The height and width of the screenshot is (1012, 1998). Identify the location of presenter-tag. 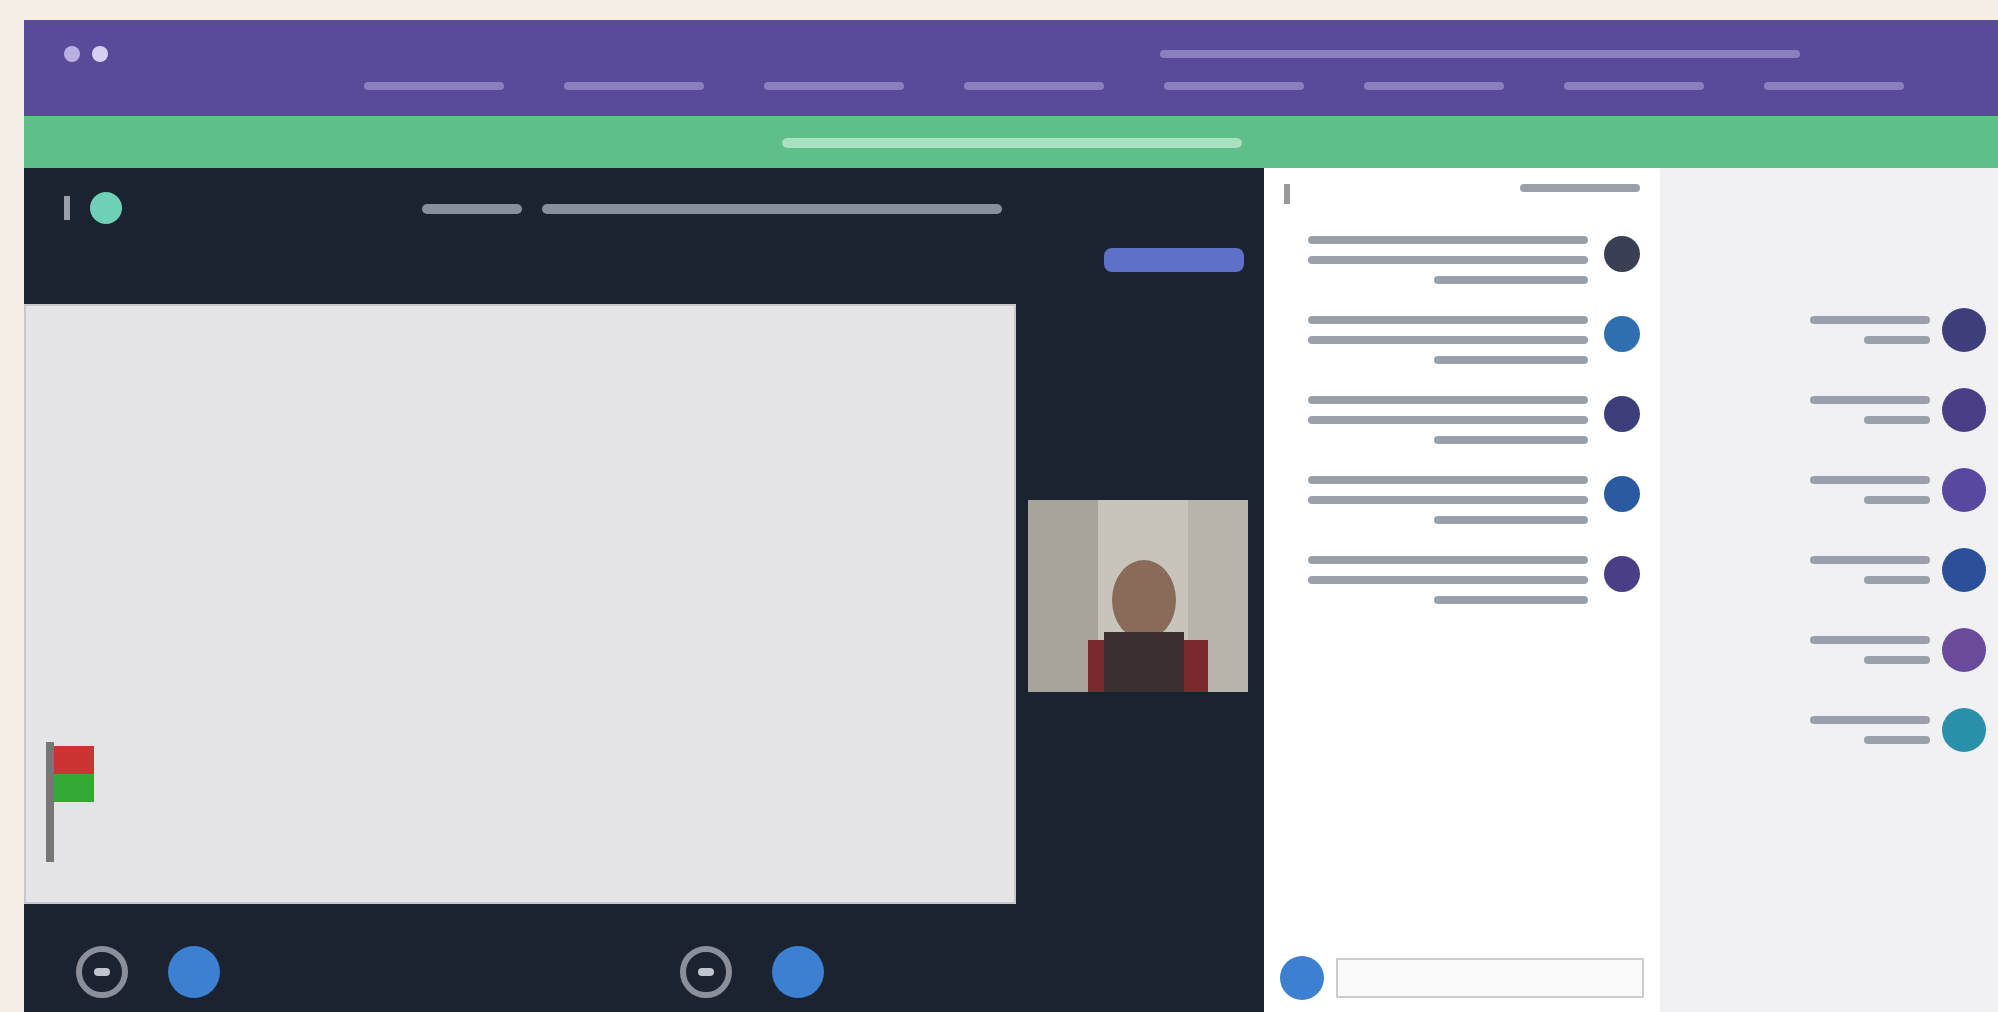
(1174, 260).